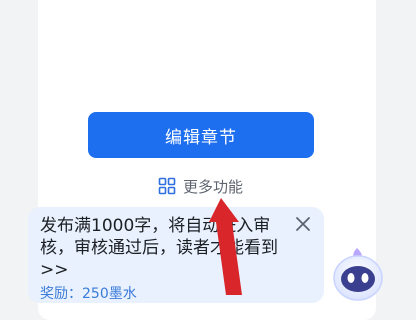 The width and height of the screenshot is (416, 320). Describe the element at coordinates (159, 248) in the screenshot. I see `tip-line: 核，审核通过后，读者才能看到` at that location.